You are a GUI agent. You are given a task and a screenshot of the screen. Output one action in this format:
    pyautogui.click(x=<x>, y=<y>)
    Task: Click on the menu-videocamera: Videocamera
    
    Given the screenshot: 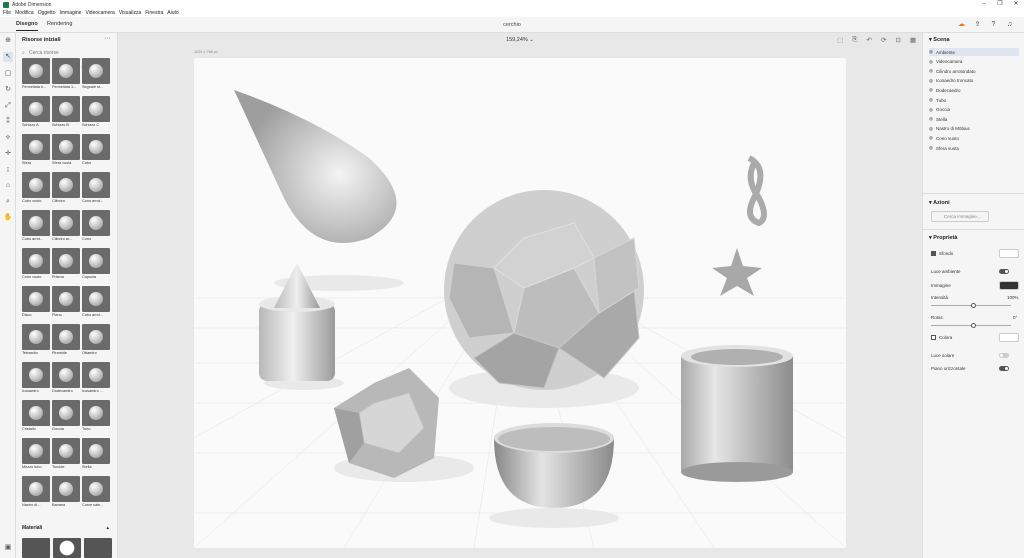 What is the action you would take?
    pyautogui.click(x=99, y=13)
    